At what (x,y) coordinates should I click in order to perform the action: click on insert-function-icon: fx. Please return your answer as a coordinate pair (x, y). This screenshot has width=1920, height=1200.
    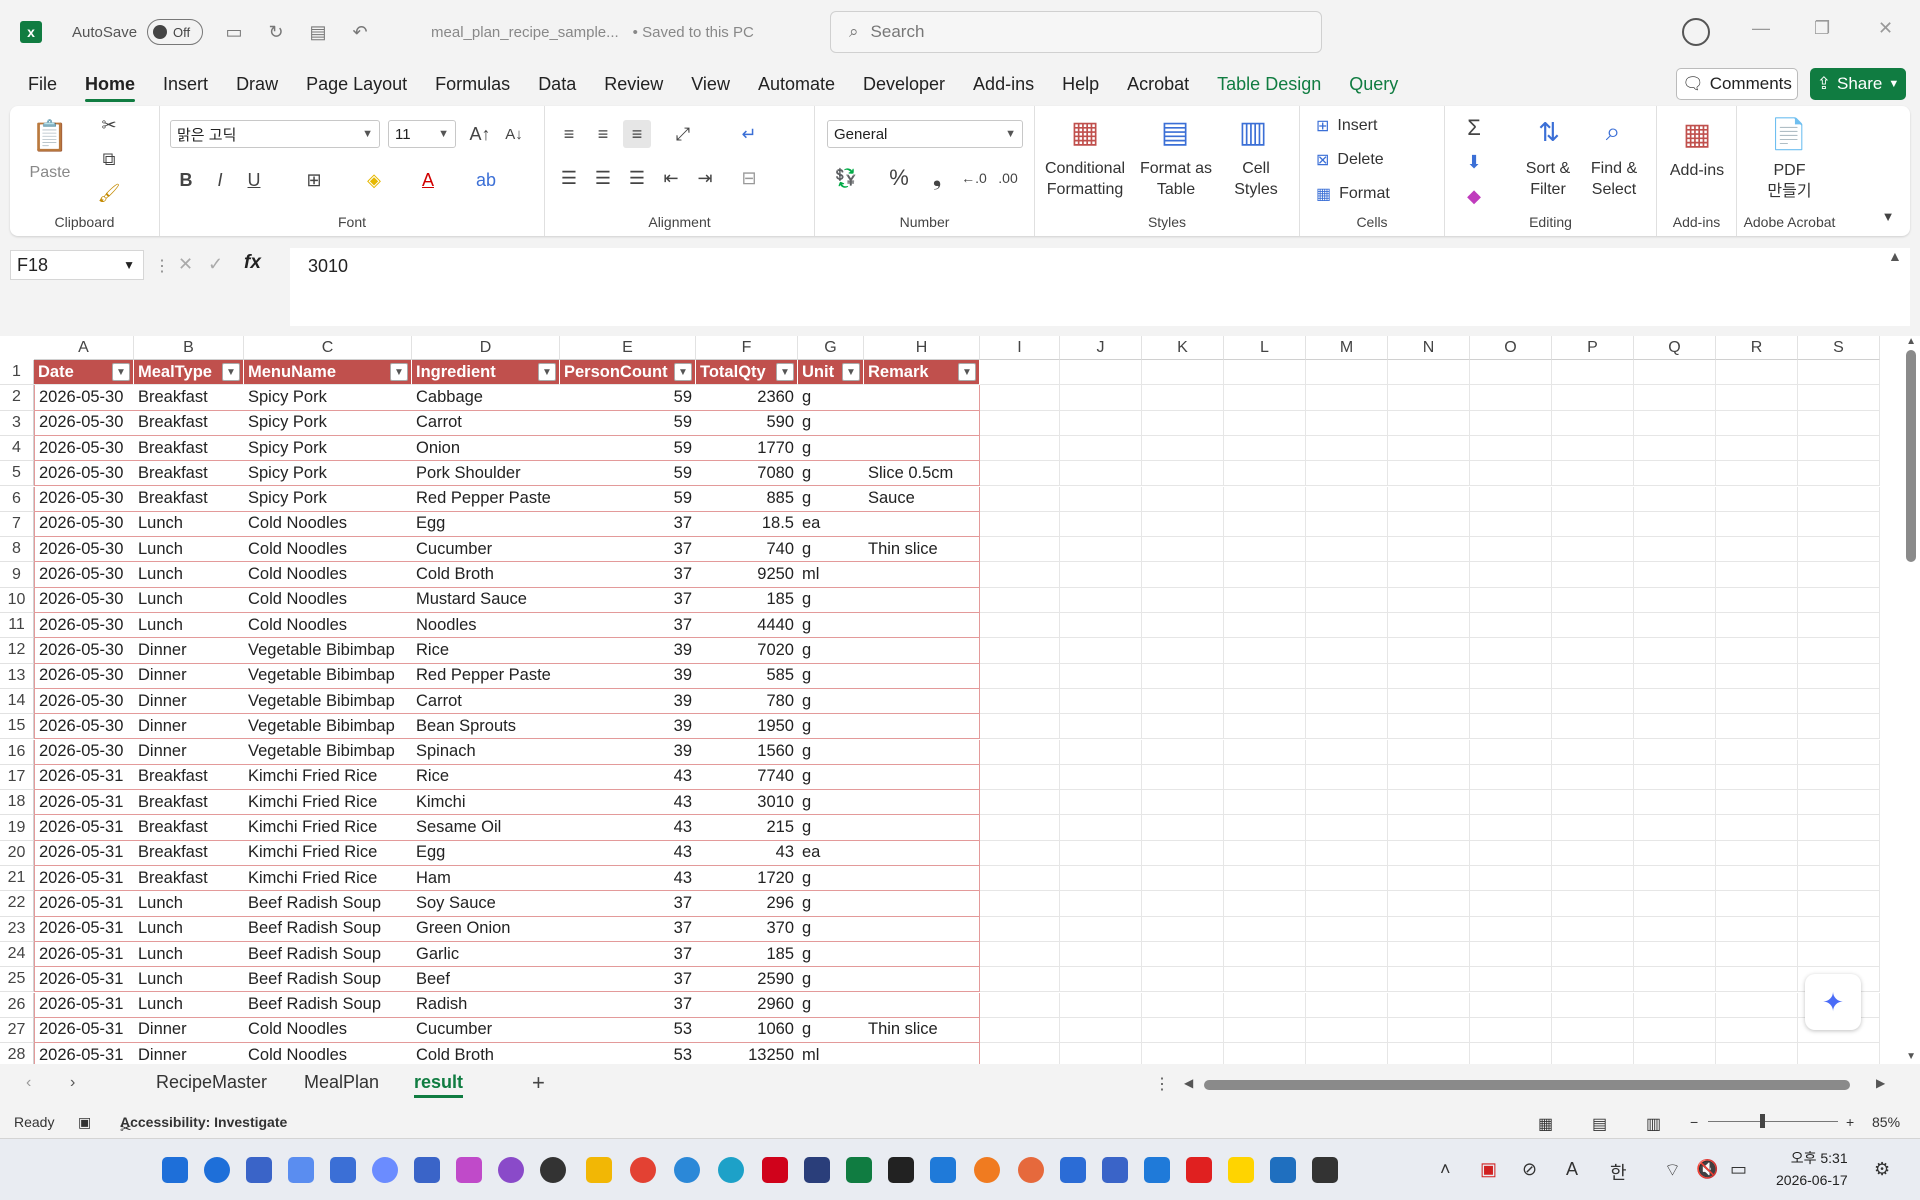
    Looking at the image, I should click on (252, 263).